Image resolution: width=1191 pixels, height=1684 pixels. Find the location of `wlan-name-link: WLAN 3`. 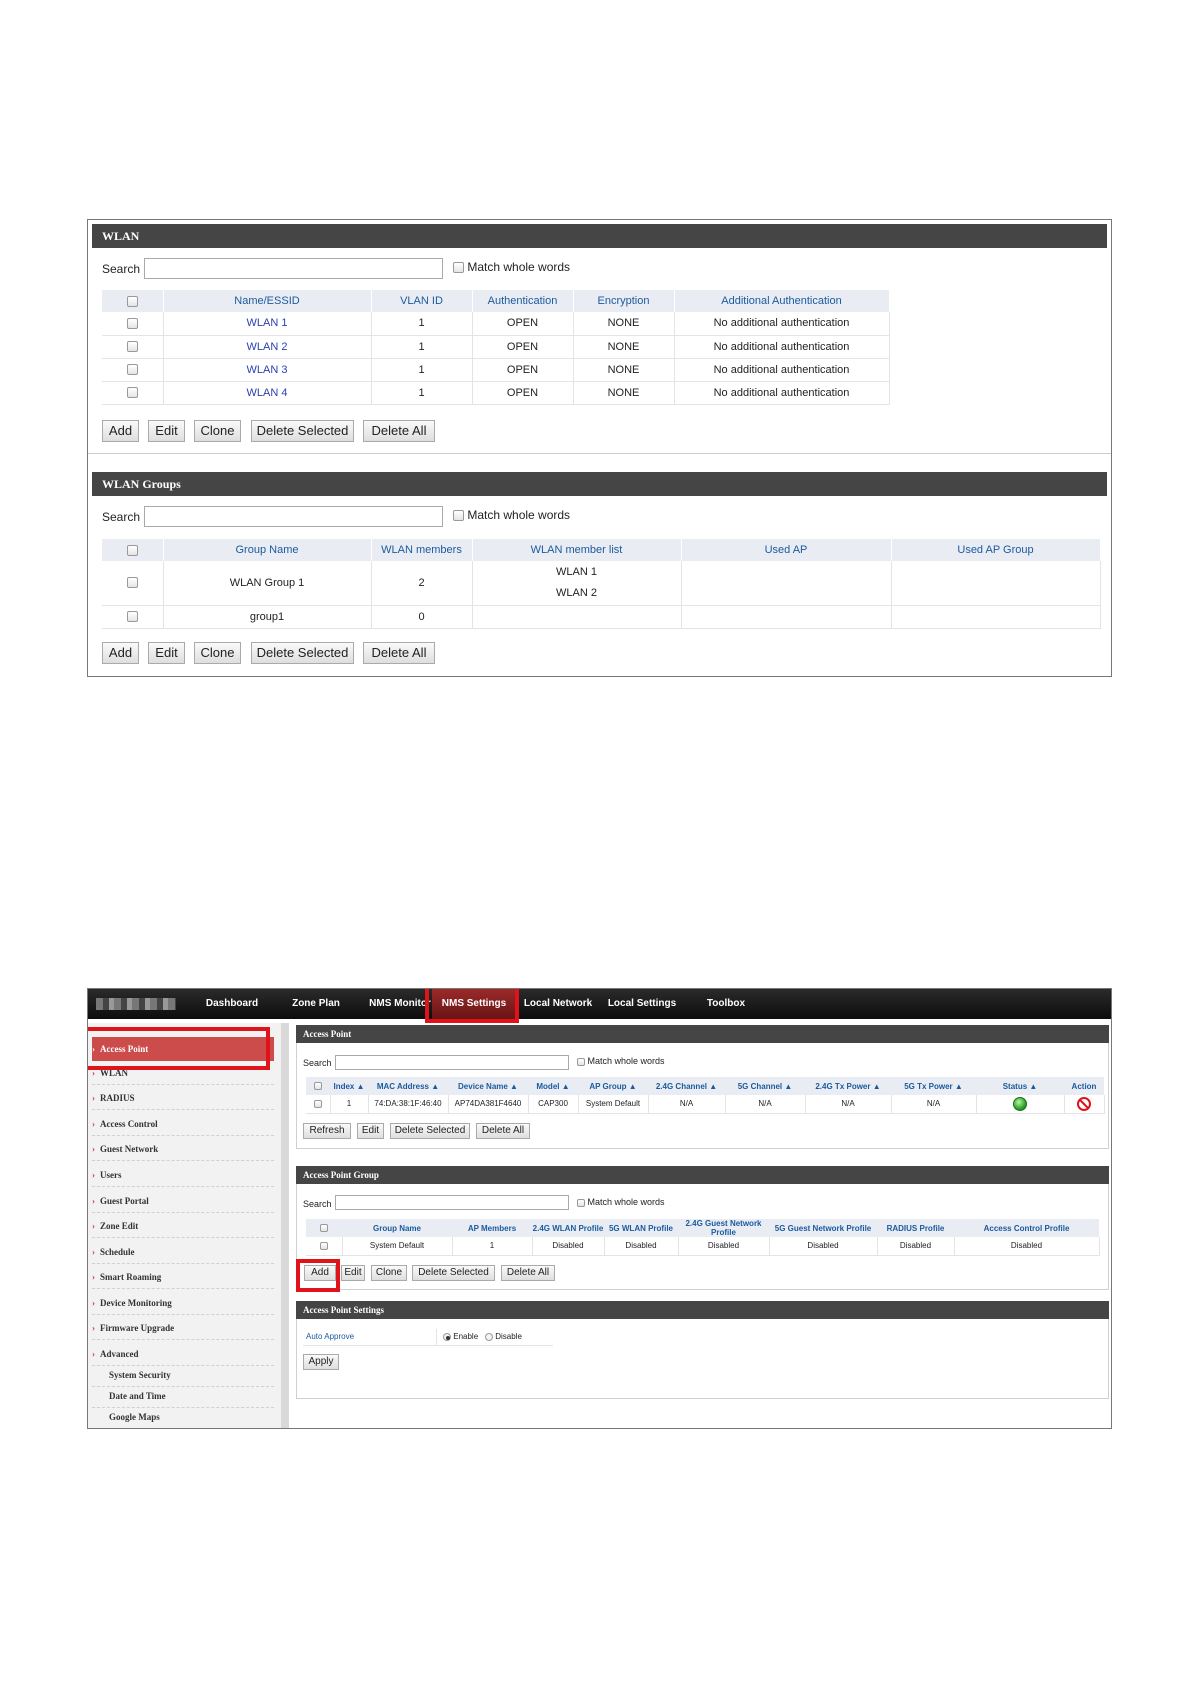

wlan-name-link: WLAN 3 is located at coordinates (267, 370).